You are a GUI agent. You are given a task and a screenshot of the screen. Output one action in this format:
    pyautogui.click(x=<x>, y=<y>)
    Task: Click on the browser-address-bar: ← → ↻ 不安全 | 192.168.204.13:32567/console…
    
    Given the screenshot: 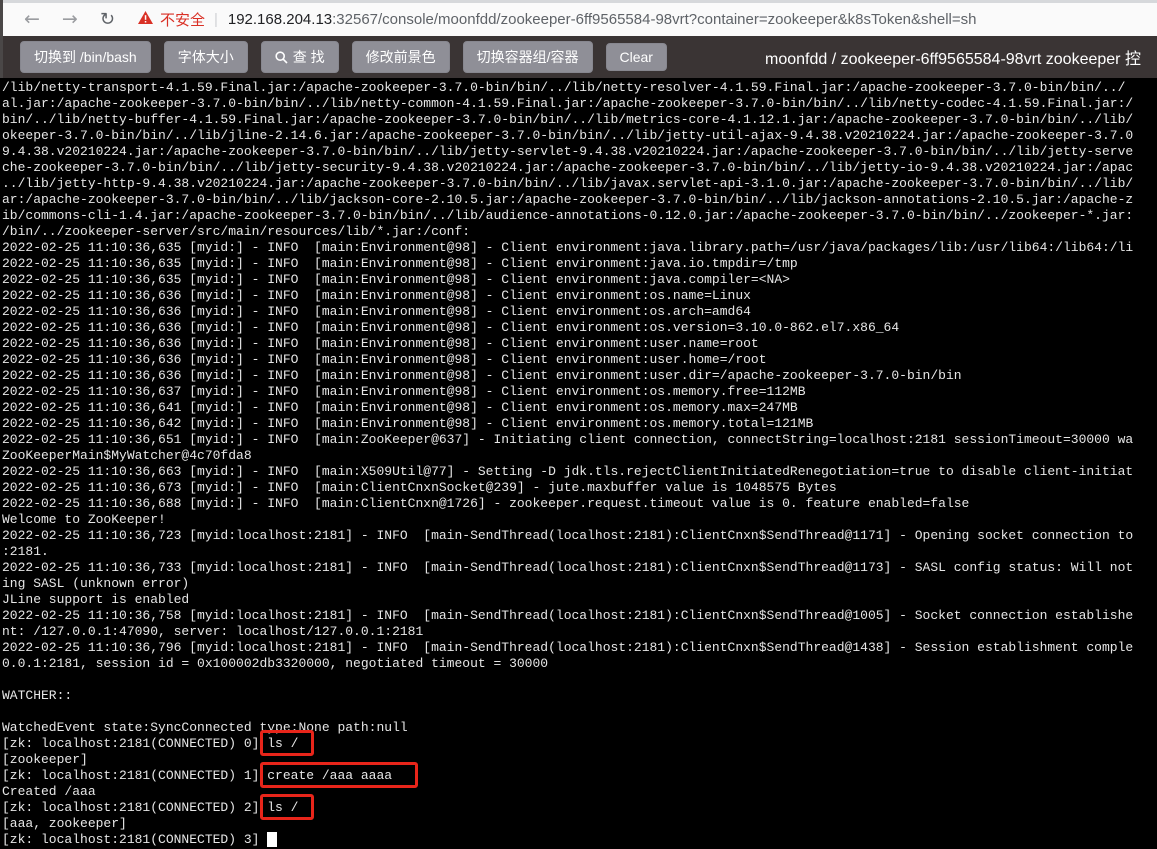 What is the action you would take?
    pyautogui.click(x=578, y=19)
    